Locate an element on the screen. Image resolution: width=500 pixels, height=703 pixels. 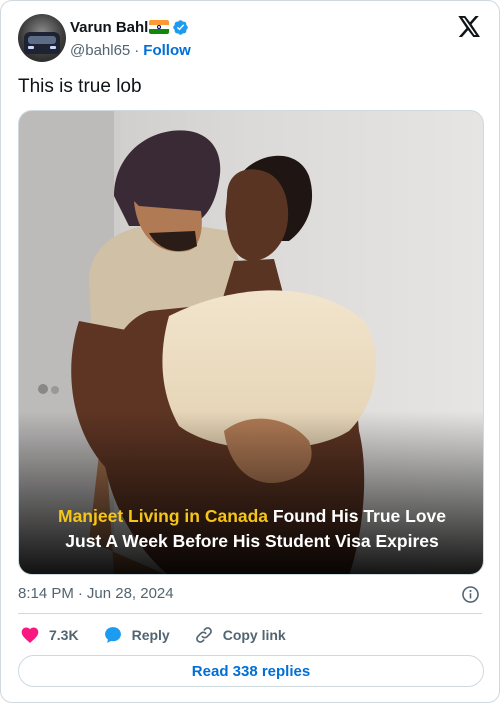
tweet-timestamp: 8:14 PM · Jun 28, 2024 is located at coordinates (96, 593).